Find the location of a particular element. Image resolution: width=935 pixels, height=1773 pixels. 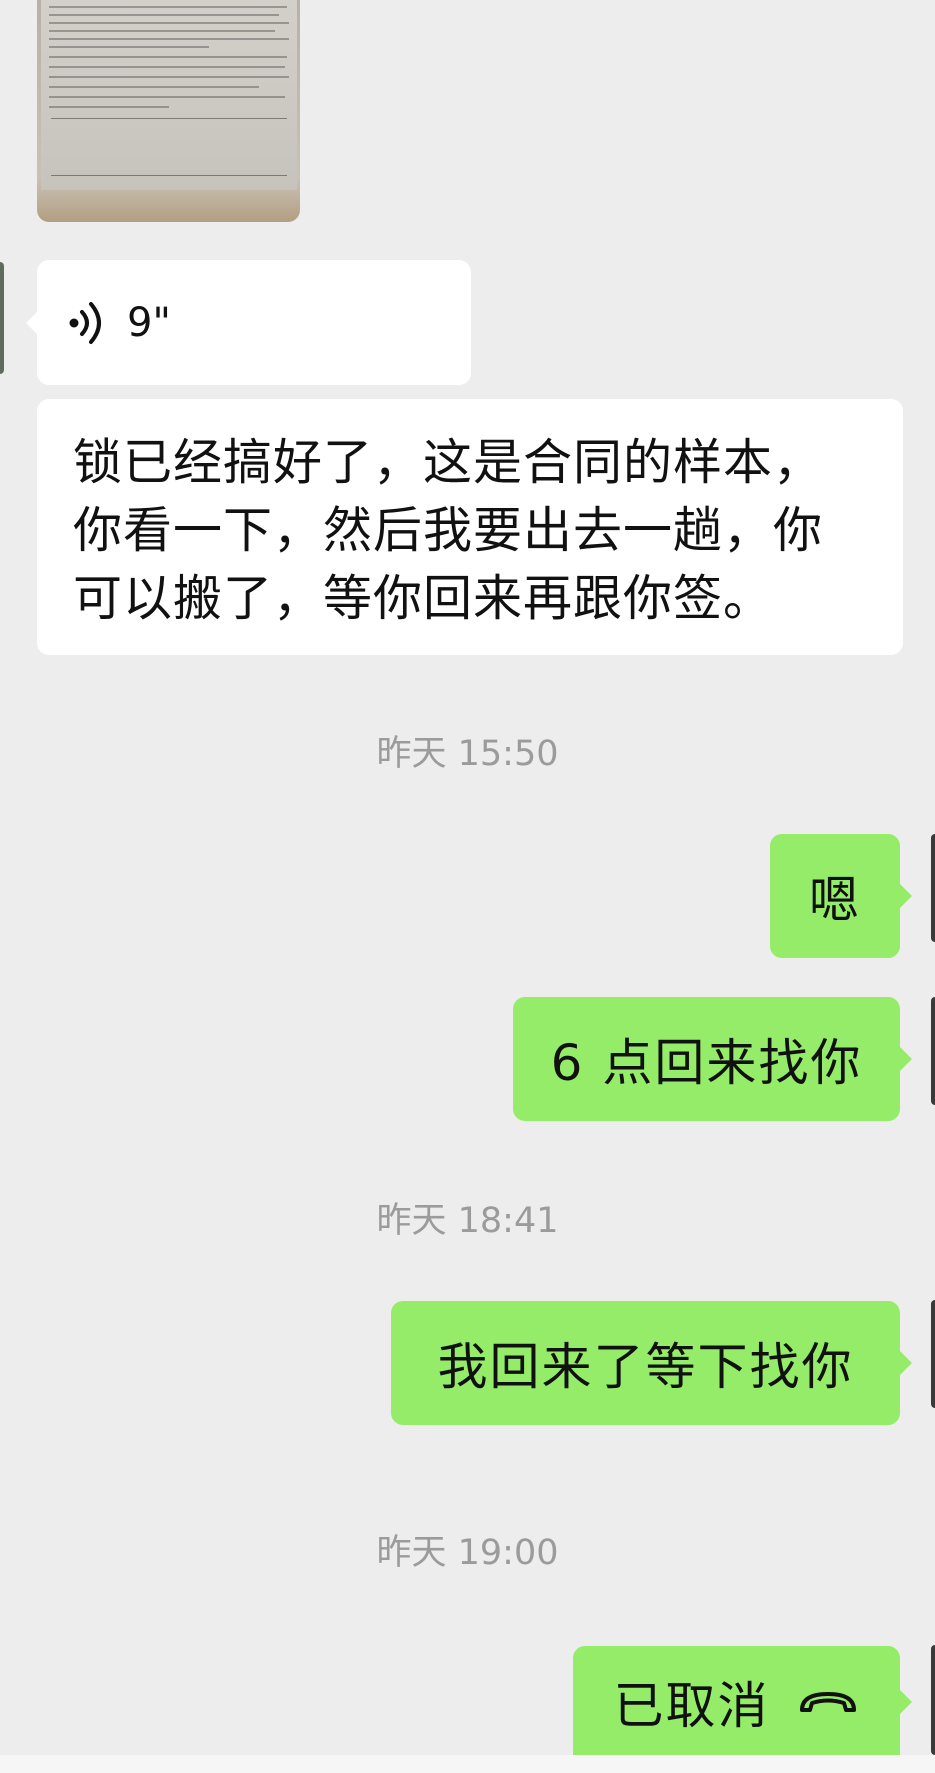

message-text: 6 点回来找你 is located at coordinates (706, 1063).